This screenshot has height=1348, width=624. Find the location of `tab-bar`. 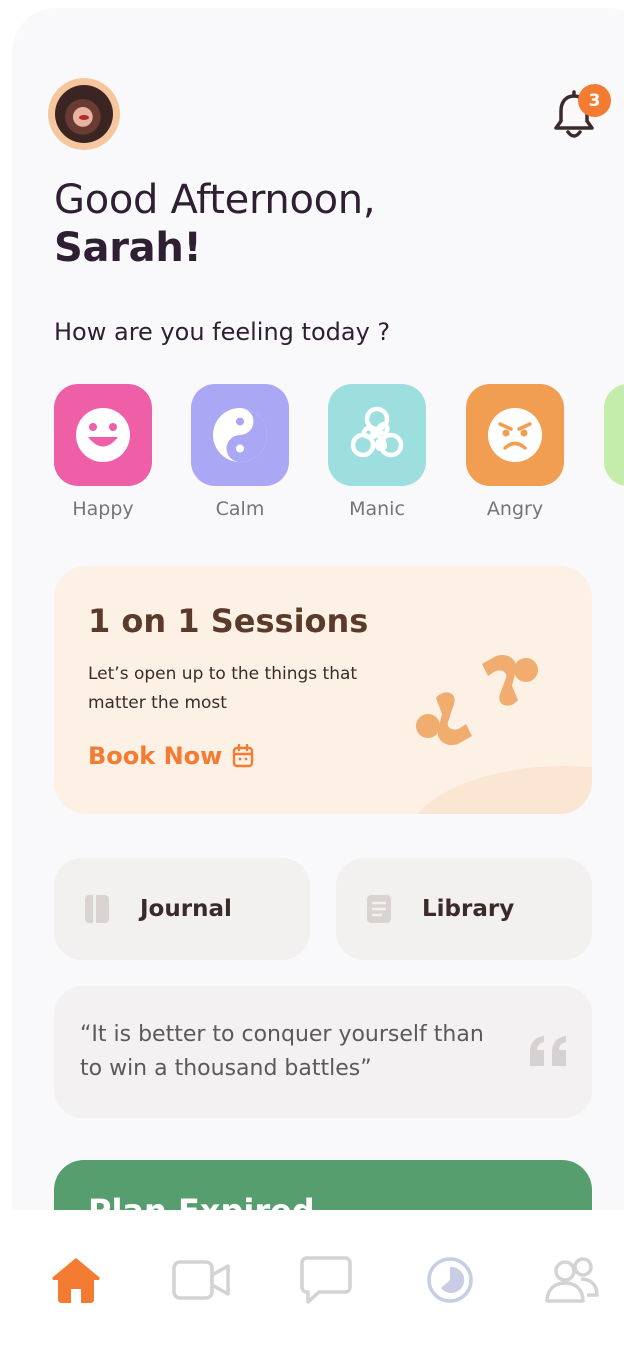

tab-bar is located at coordinates (318, 1279).